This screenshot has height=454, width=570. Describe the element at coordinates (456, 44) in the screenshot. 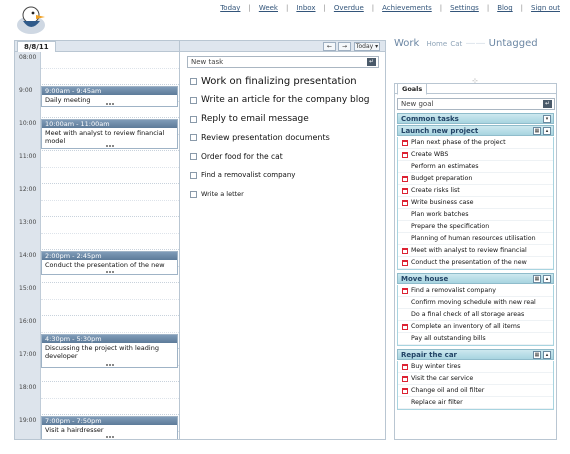

I see `context-cat: Cat` at that location.